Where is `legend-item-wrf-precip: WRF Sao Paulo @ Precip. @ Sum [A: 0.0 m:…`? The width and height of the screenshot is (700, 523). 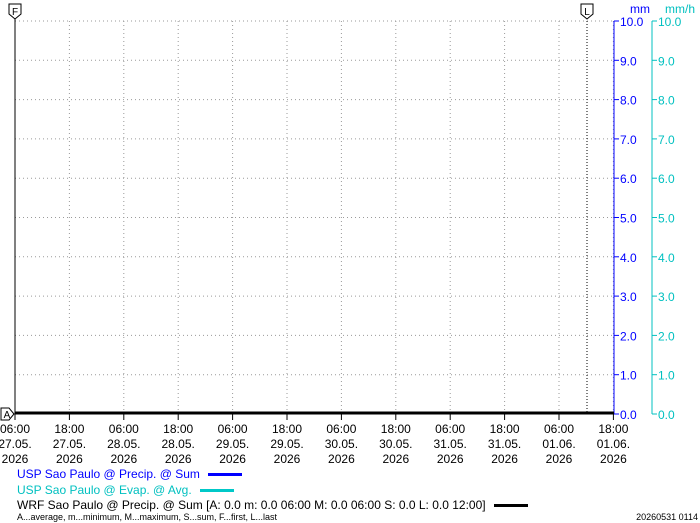
legend-item-wrf-precip: WRF Sao Paulo @ Precip. @ Sum [A: 0.0 m:… is located at coordinates (272, 505).